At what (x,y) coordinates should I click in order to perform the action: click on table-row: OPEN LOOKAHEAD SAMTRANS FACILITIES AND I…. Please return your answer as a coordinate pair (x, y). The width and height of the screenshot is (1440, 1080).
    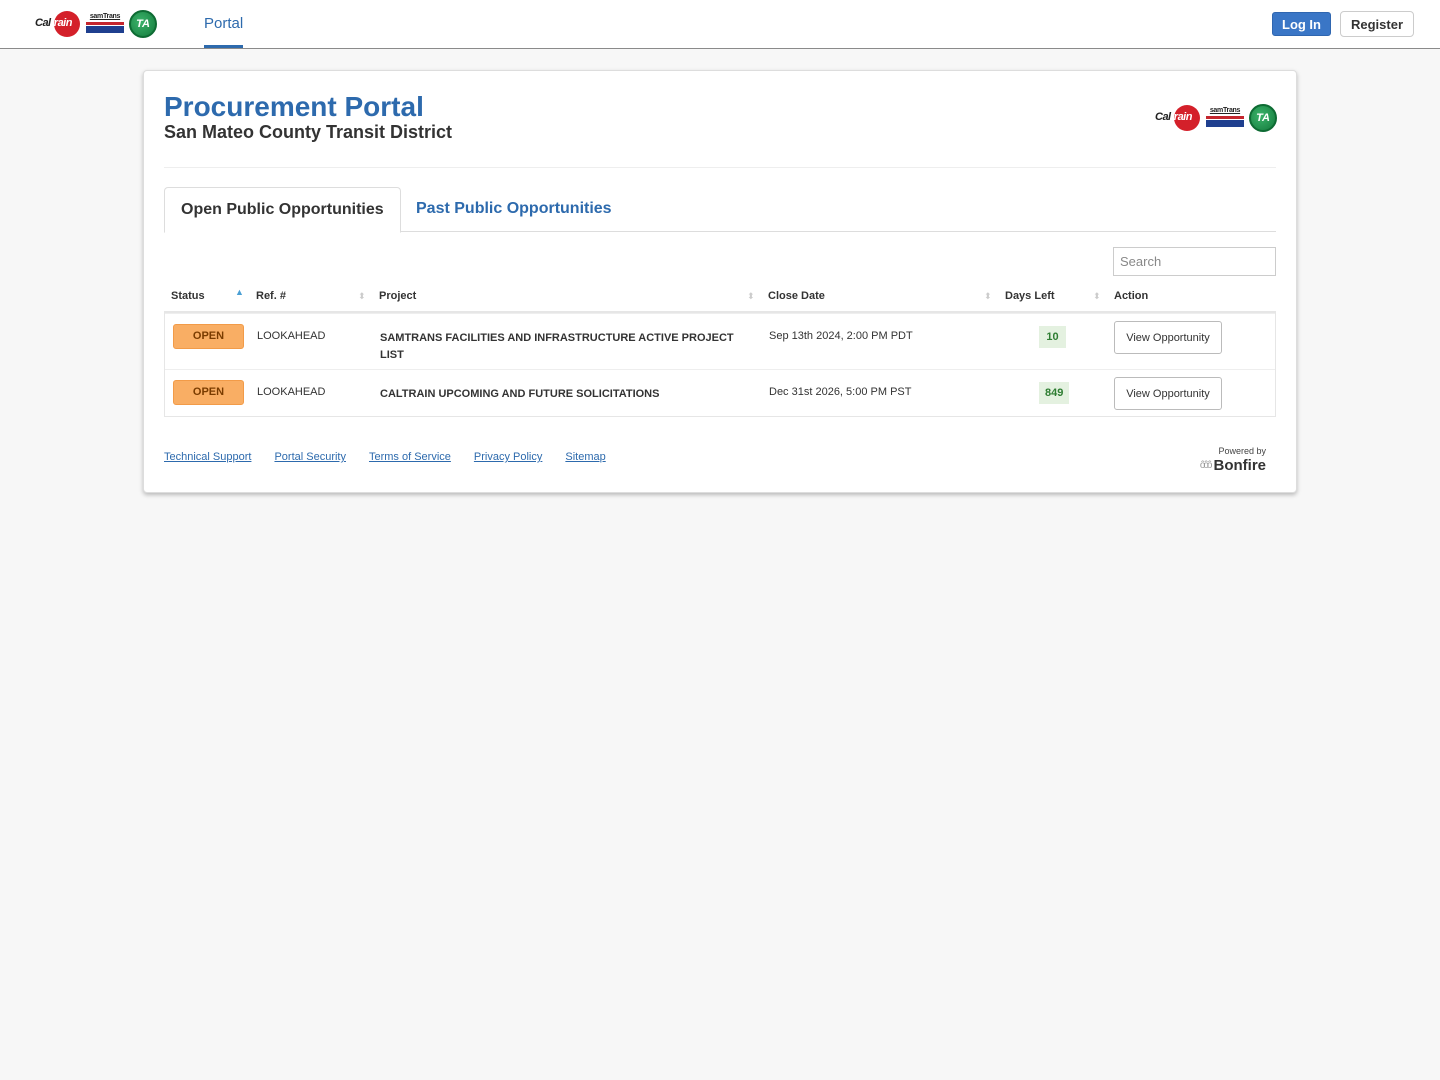
    Looking at the image, I should click on (720, 341).